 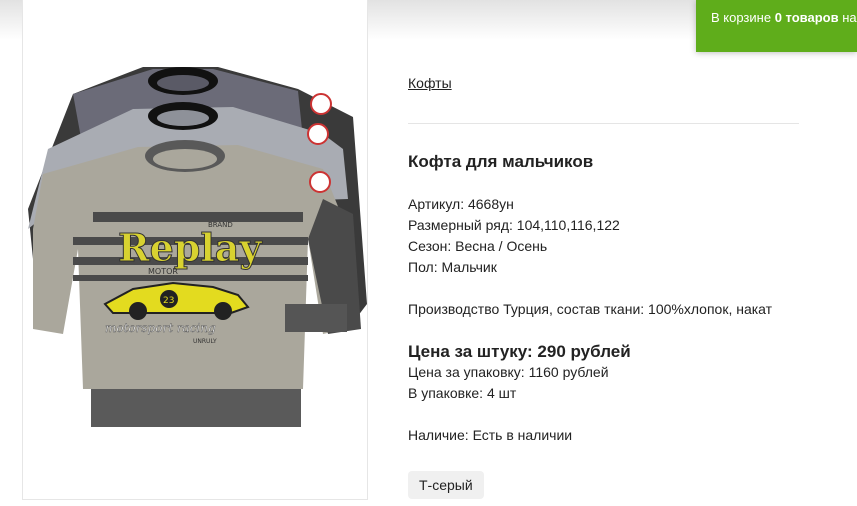 I want to click on divider, so click(x=603, y=123).